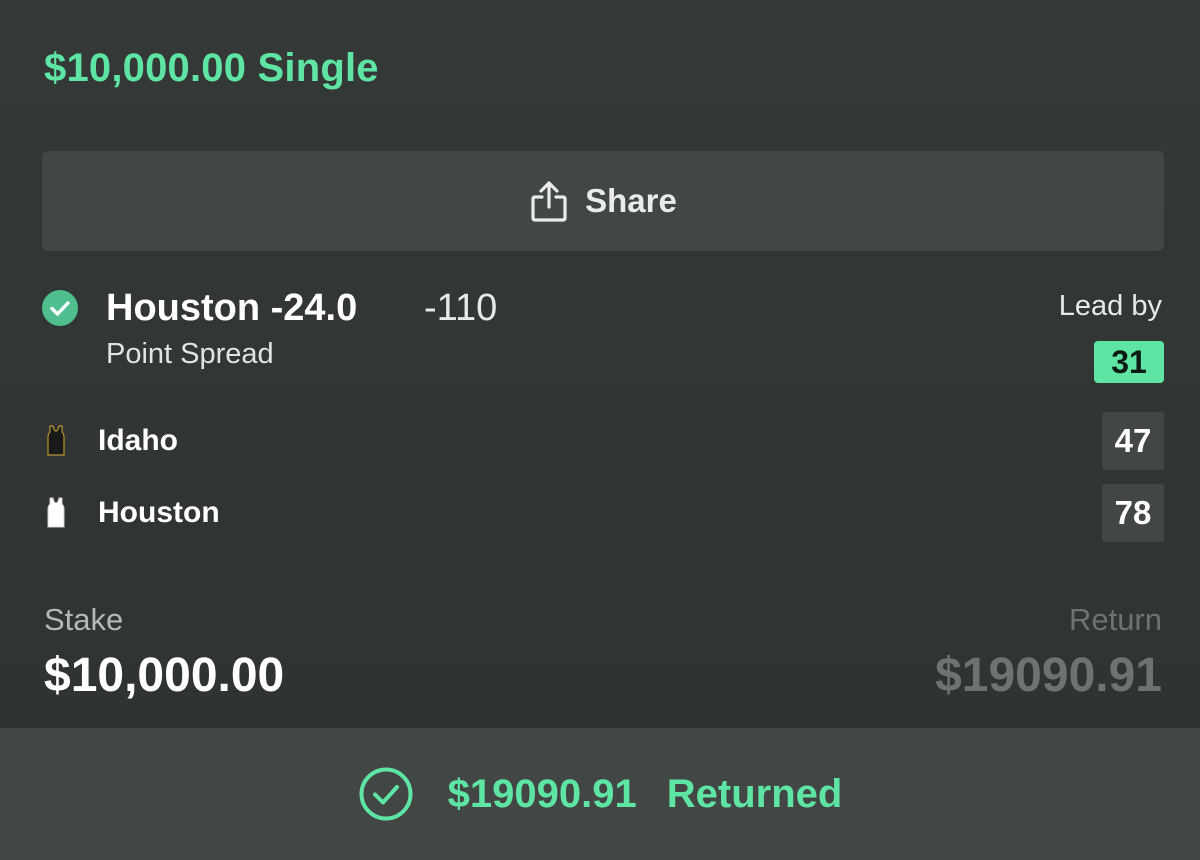 The image size is (1200, 860). What do you see at coordinates (542, 793) in the screenshot?
I see `returned-amount: $19090.91` at bounding box center [542, 793].